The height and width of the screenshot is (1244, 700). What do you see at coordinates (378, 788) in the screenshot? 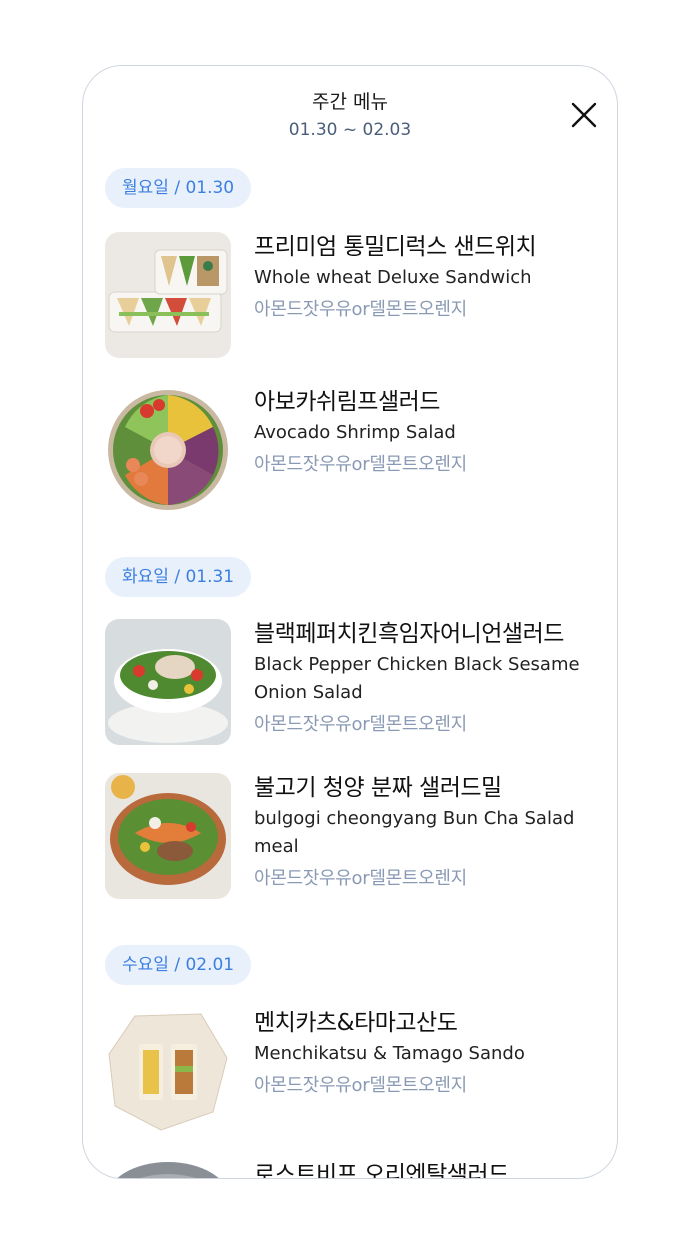
I see `menu-name-ko: 불고기 청양 분짜 샐러드밀` at bounding box center [378, 788].